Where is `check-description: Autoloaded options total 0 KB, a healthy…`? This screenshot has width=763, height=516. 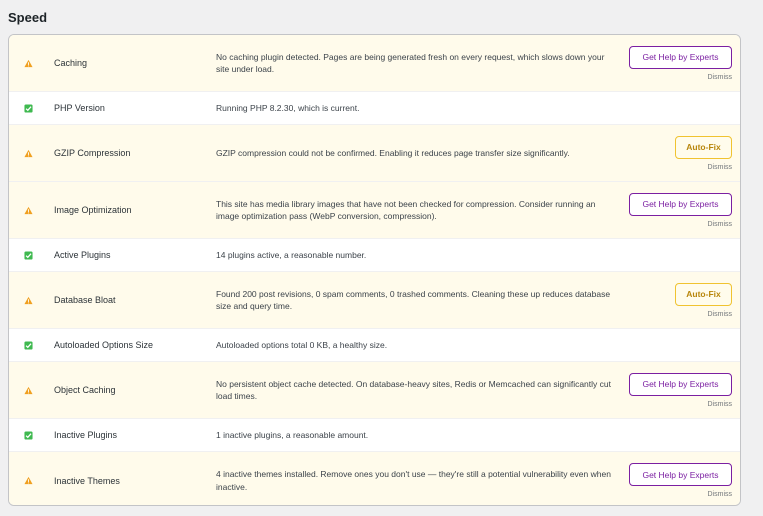
check-description: Autoloaded options total 0 KB, a healthy… is located at coordinates (302, 344).